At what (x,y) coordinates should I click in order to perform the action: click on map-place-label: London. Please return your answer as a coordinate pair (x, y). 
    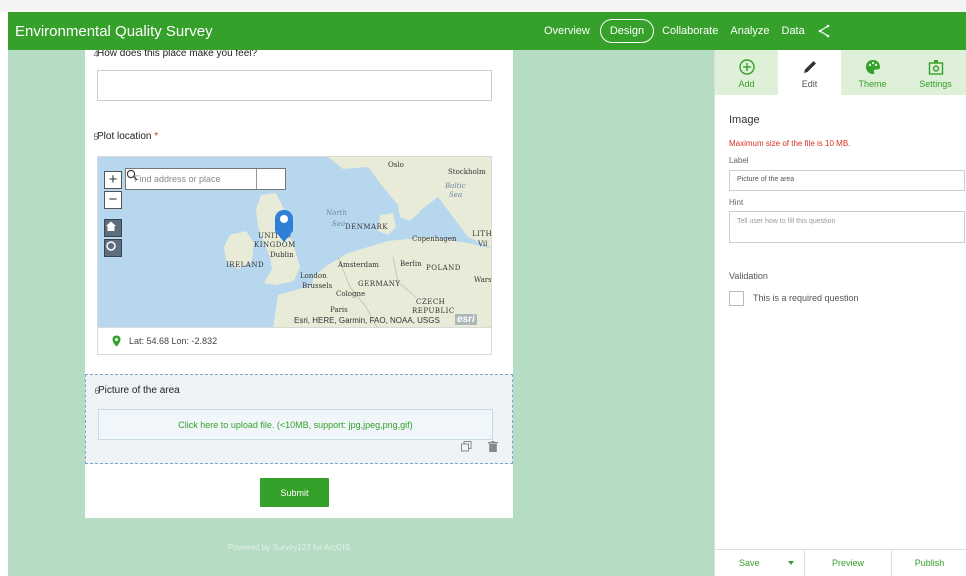
    Looking at the image, I should click on (313, 276).